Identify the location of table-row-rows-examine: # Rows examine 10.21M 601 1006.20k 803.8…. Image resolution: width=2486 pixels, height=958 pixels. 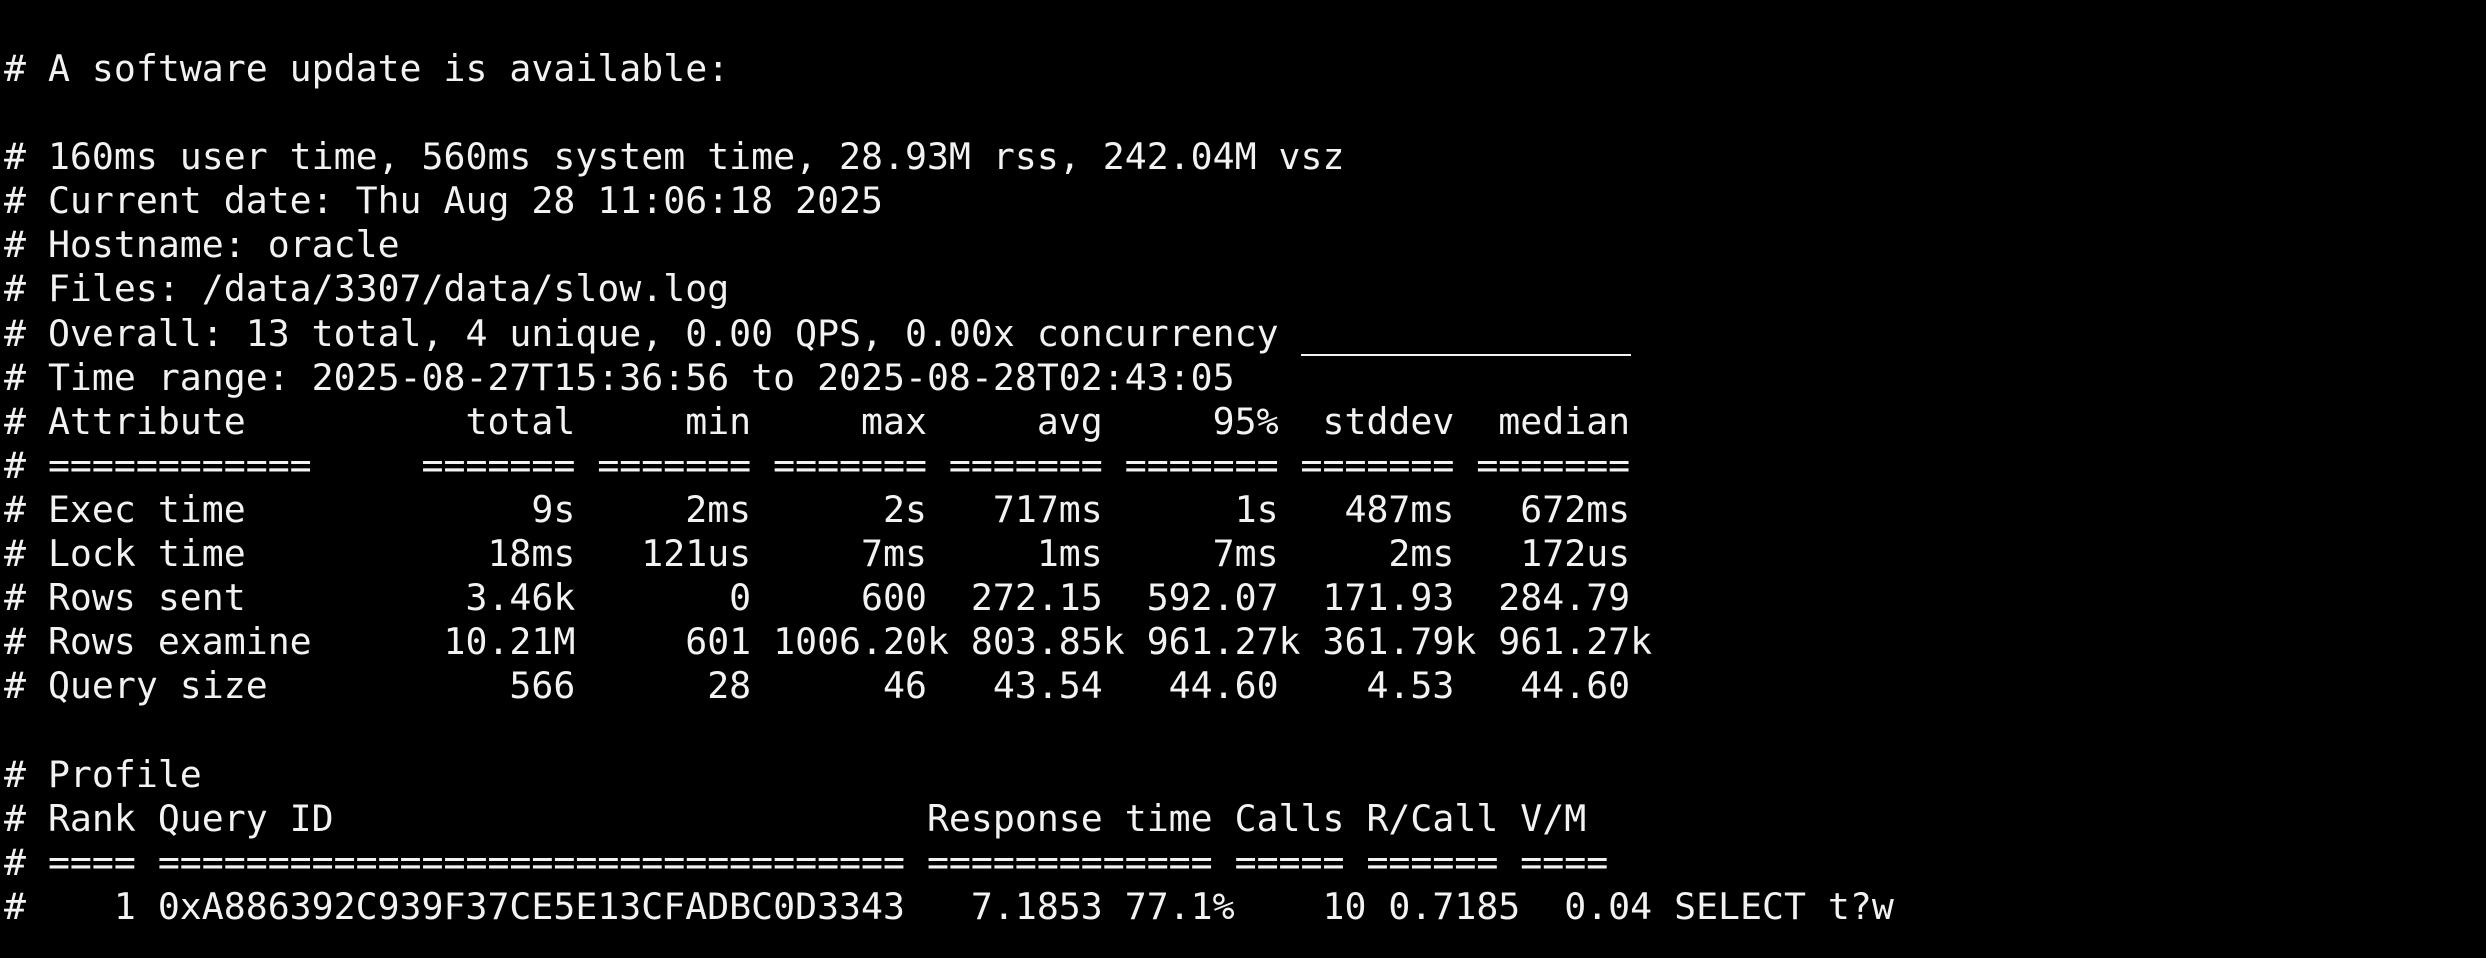
(828, 642).